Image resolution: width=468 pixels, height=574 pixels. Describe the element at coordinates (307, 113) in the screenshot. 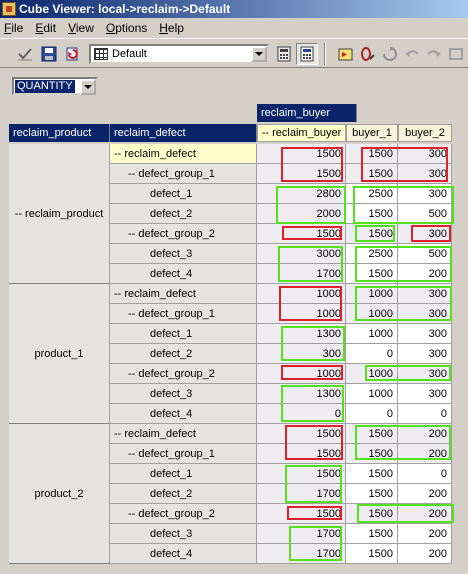

I see `column-dimension-header: reclaim_buyer` at that location.